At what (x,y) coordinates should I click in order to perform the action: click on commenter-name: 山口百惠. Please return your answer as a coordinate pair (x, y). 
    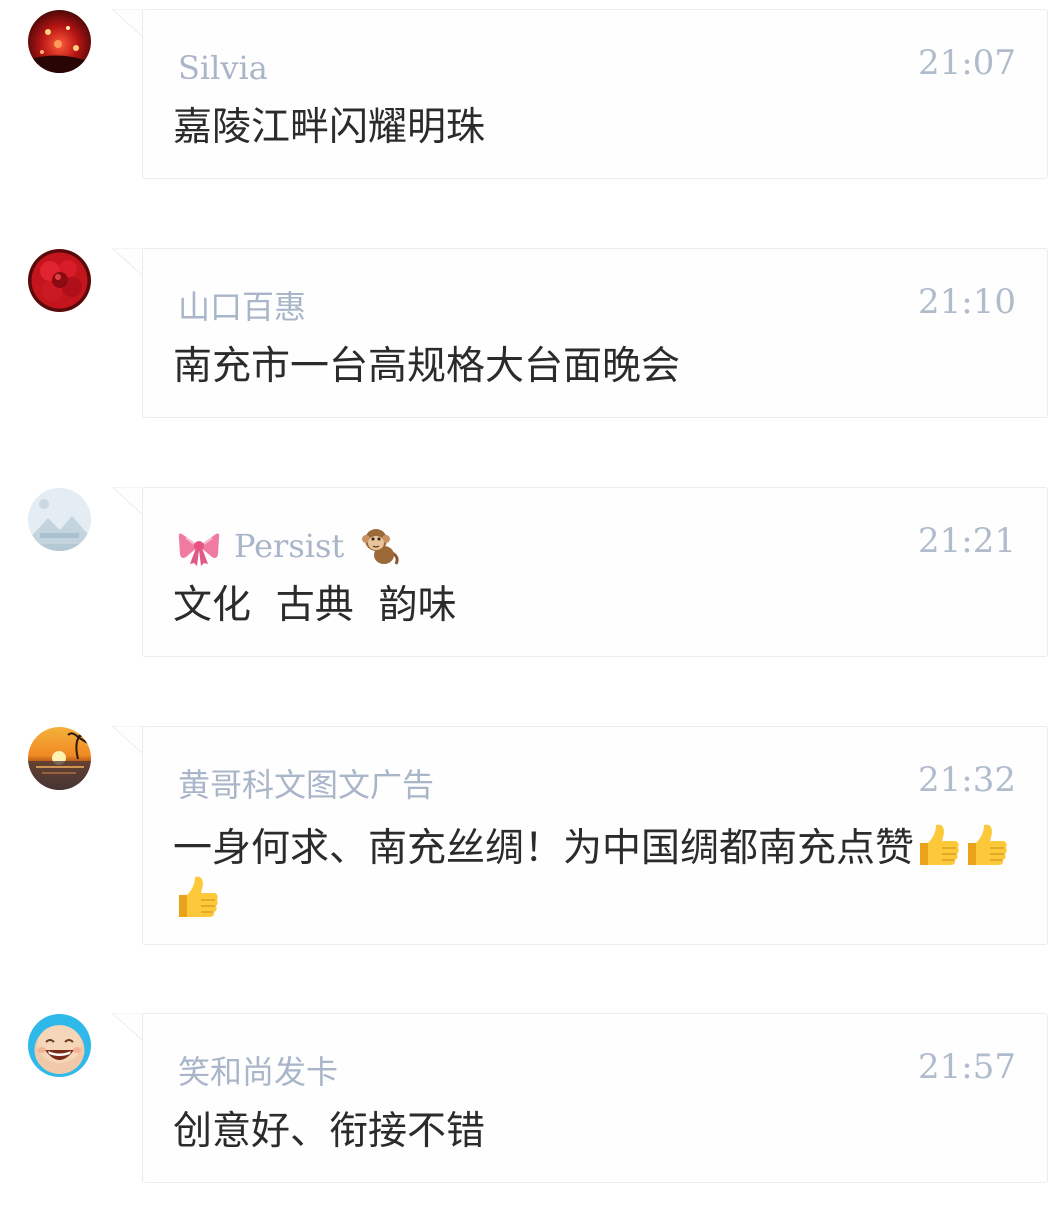
    Looking at the image, I should click on (242, 307).